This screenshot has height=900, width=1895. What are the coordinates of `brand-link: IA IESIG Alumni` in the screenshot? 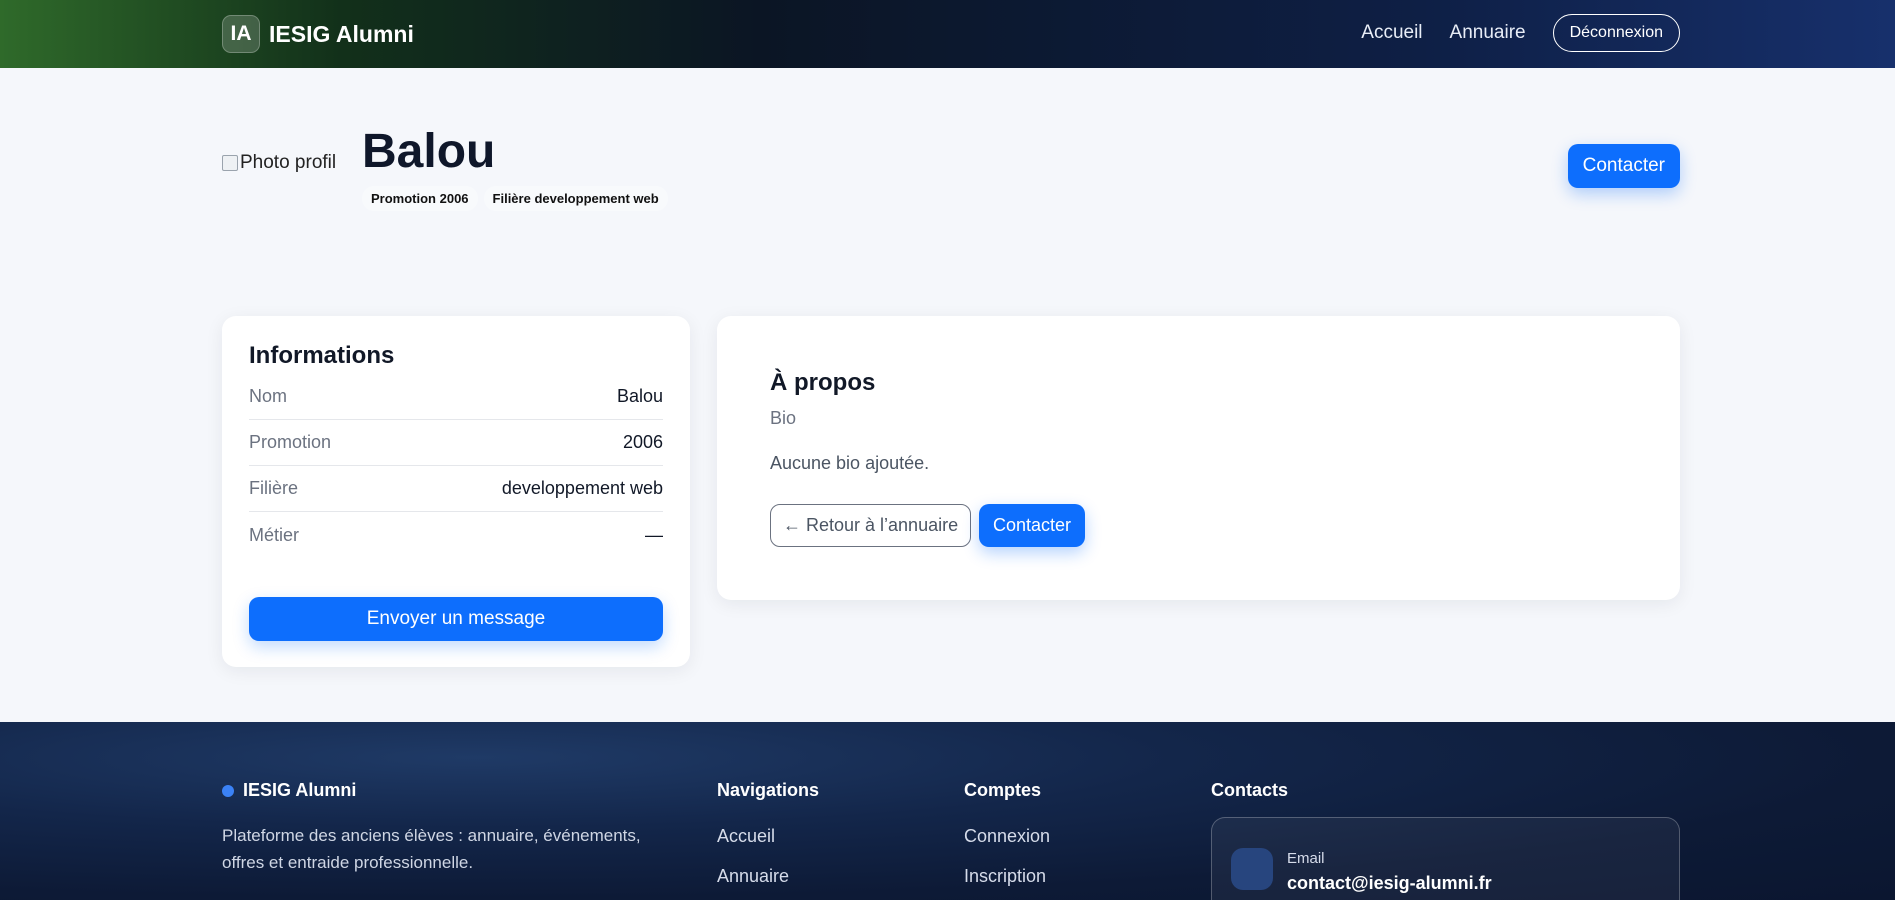 It's located at (318, 34).